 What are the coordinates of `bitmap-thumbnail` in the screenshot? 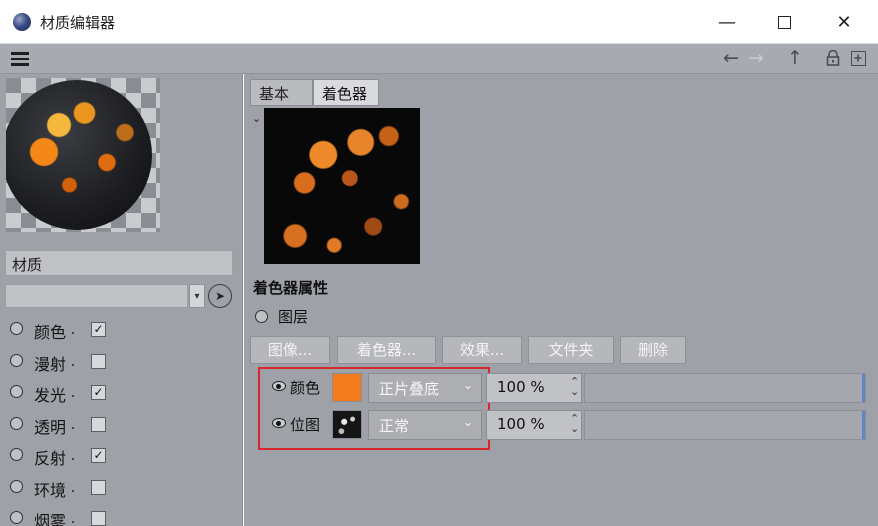 It's located at (347, 424).